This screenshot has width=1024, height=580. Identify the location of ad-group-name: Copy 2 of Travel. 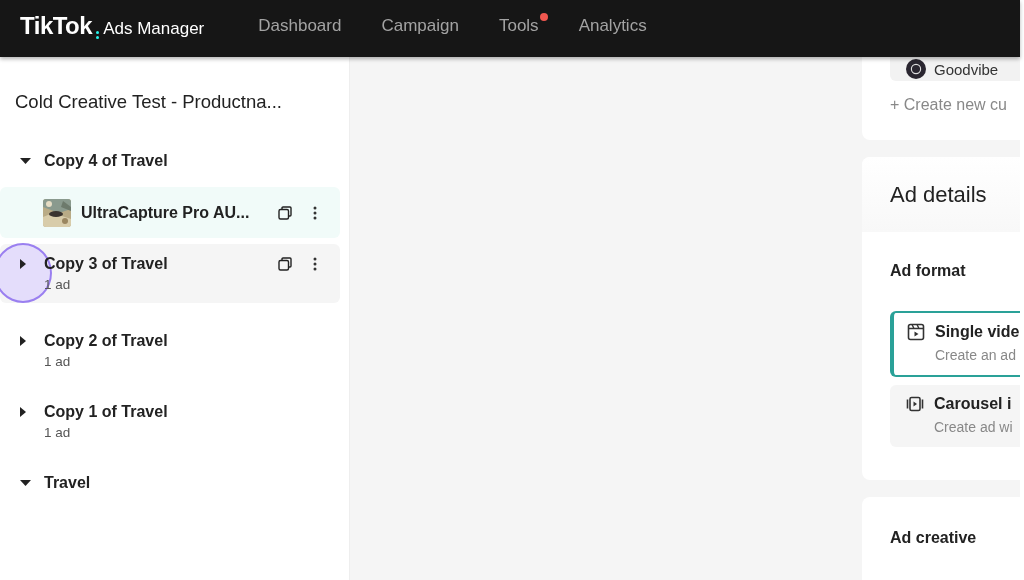
(106, 341).